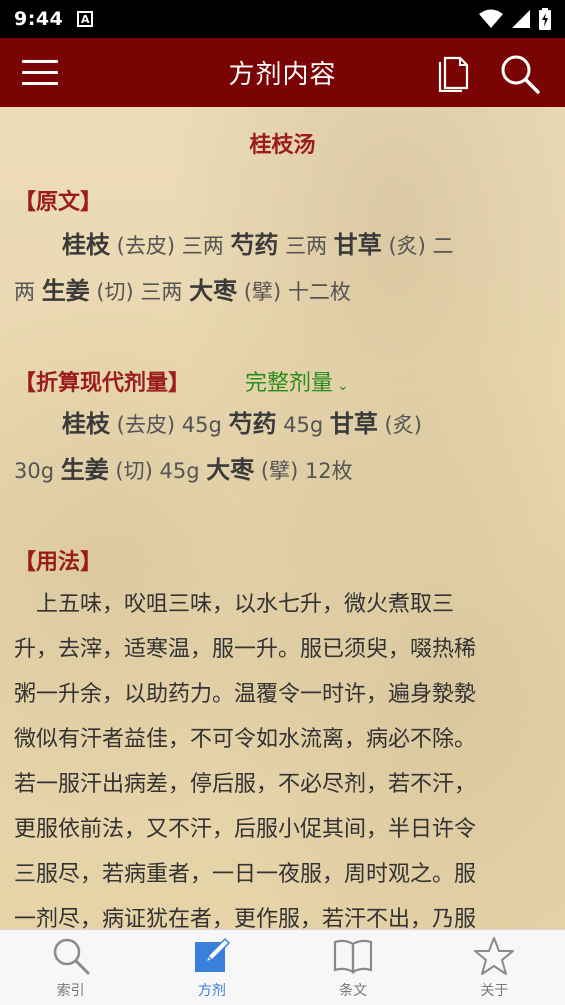 Image resolution: width=565 pixels, height=1005 pixels. I want to click on original-line-1: 桂枝 (去皮) 三两 芍药 三两 甘草 (炙) 二, so click(281, 245).